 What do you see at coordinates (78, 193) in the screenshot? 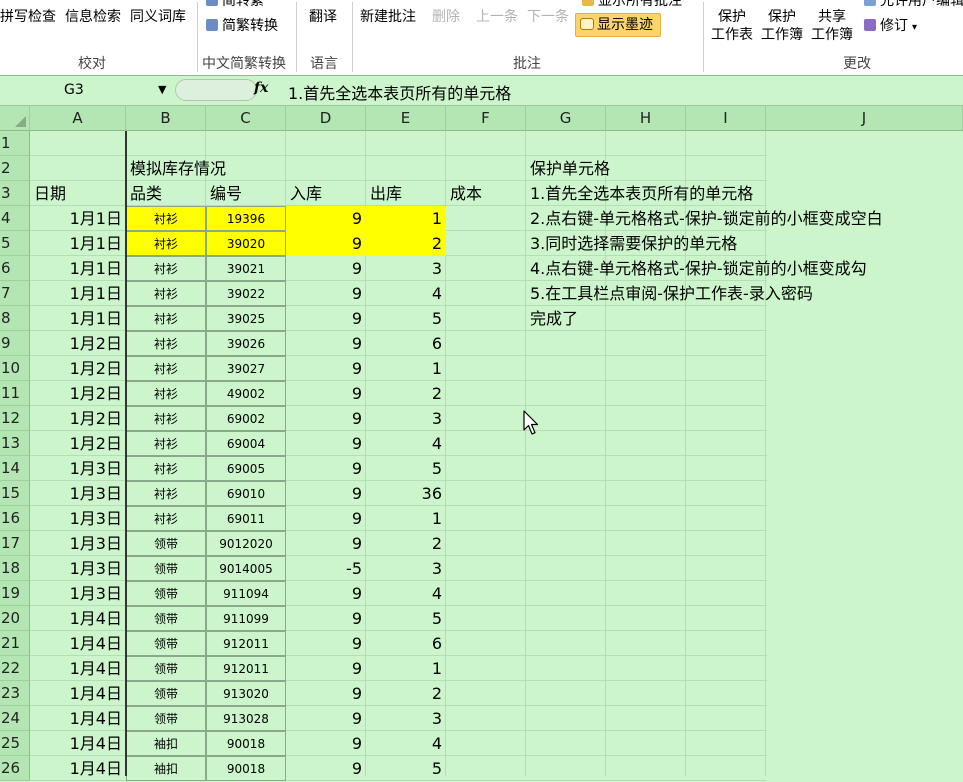
I see `cell-a: 日期` at bounding box center [78, 193].